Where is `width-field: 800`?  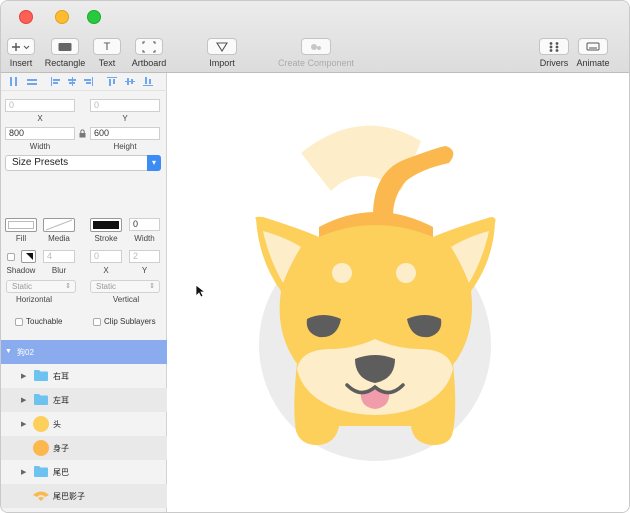
width-field: 800 is located at coordinates (40, 133).